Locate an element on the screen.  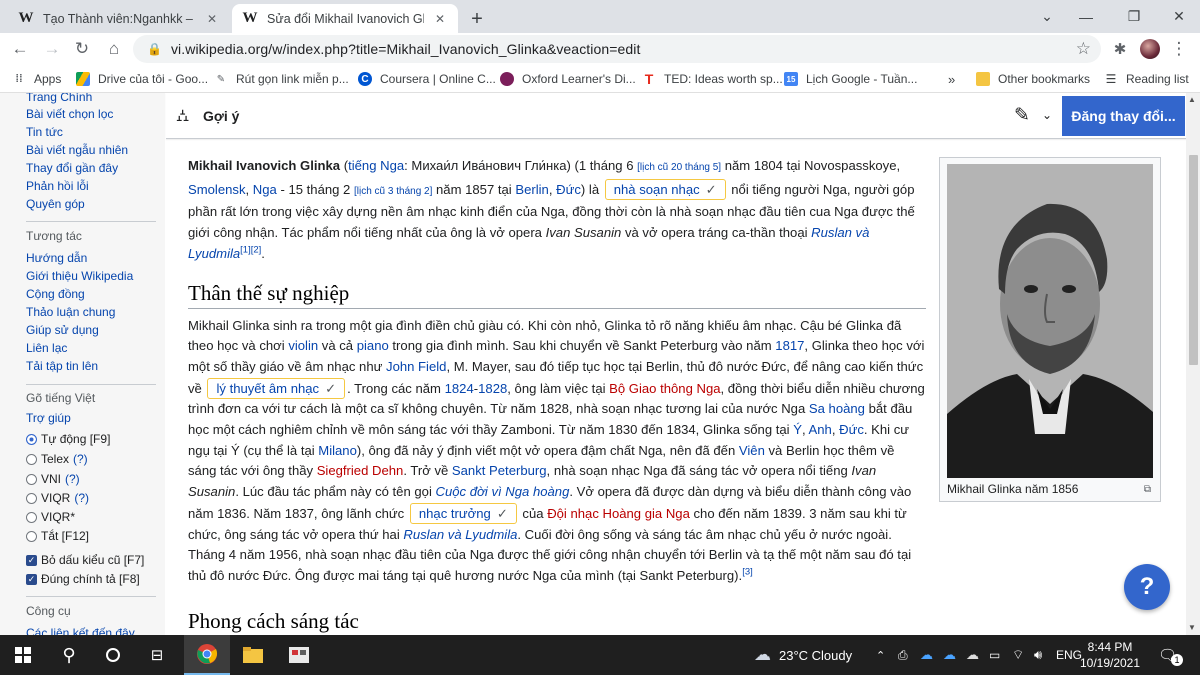
restore-icon: ❐ is located at coordinates (1134, 16).